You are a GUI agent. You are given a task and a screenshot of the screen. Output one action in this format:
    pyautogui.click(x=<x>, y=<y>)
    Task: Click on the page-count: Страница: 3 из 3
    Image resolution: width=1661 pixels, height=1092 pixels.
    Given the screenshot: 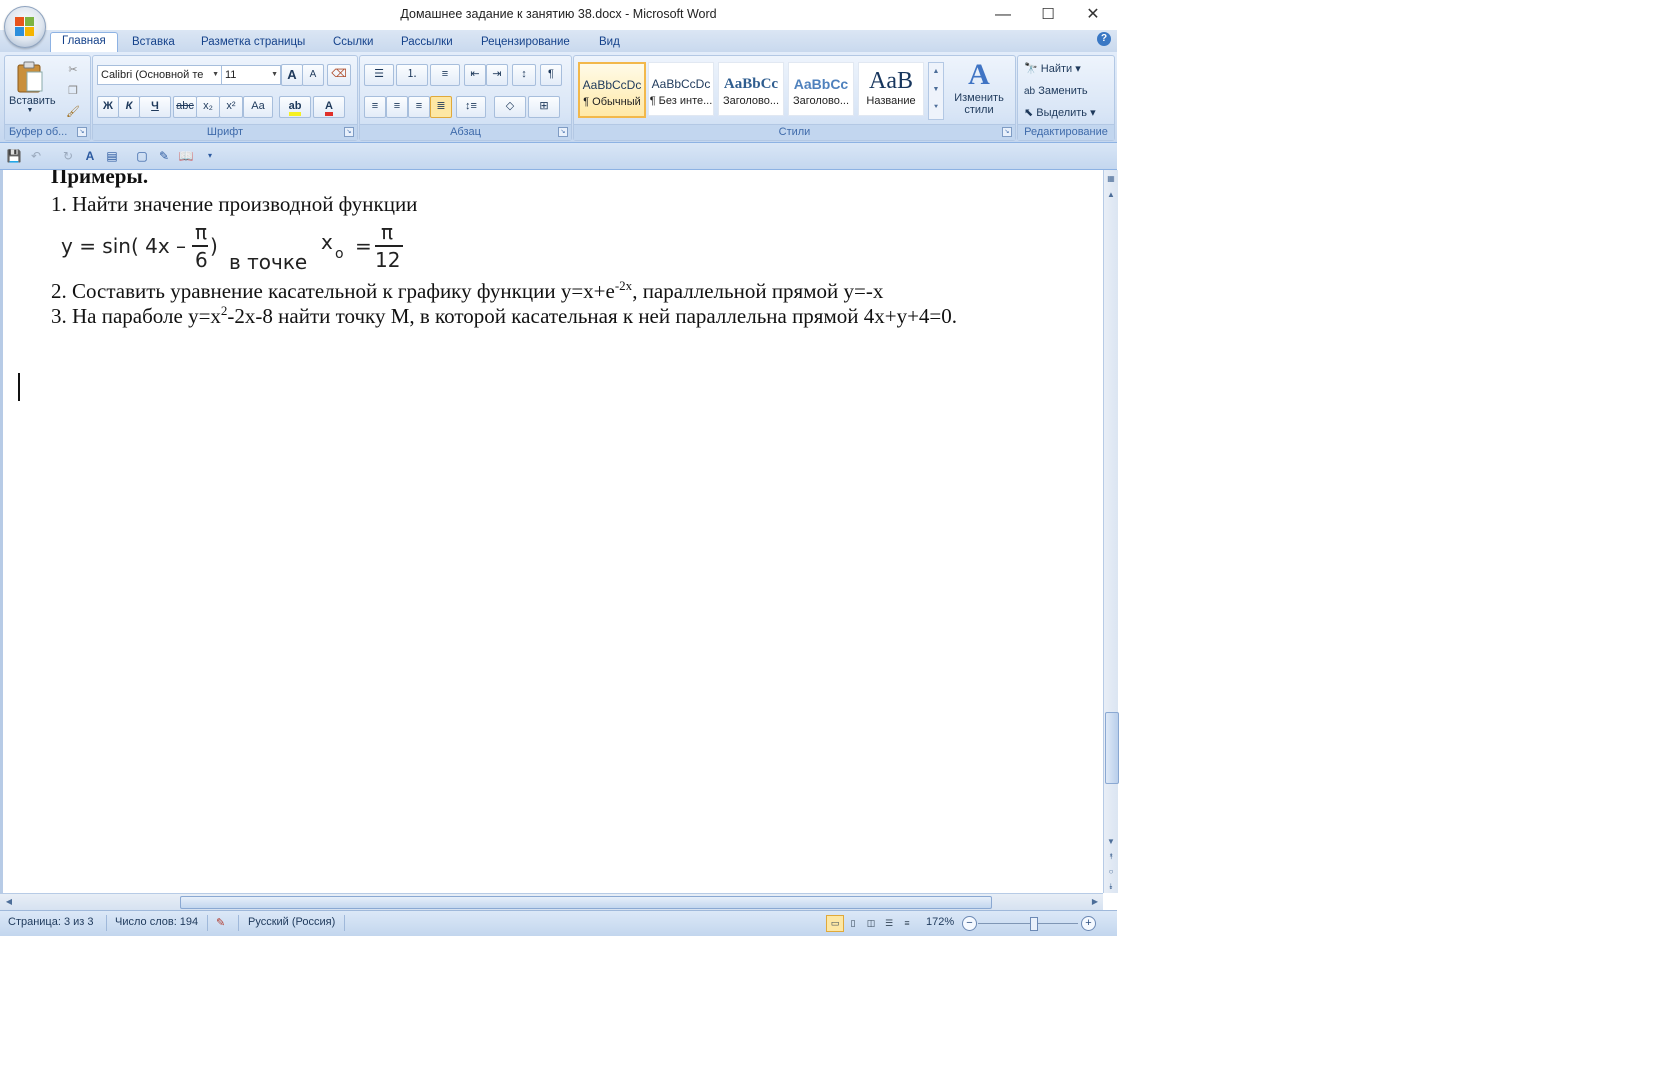 What is the action you would take?
    pyautogui.click(x=51, y=922)
    